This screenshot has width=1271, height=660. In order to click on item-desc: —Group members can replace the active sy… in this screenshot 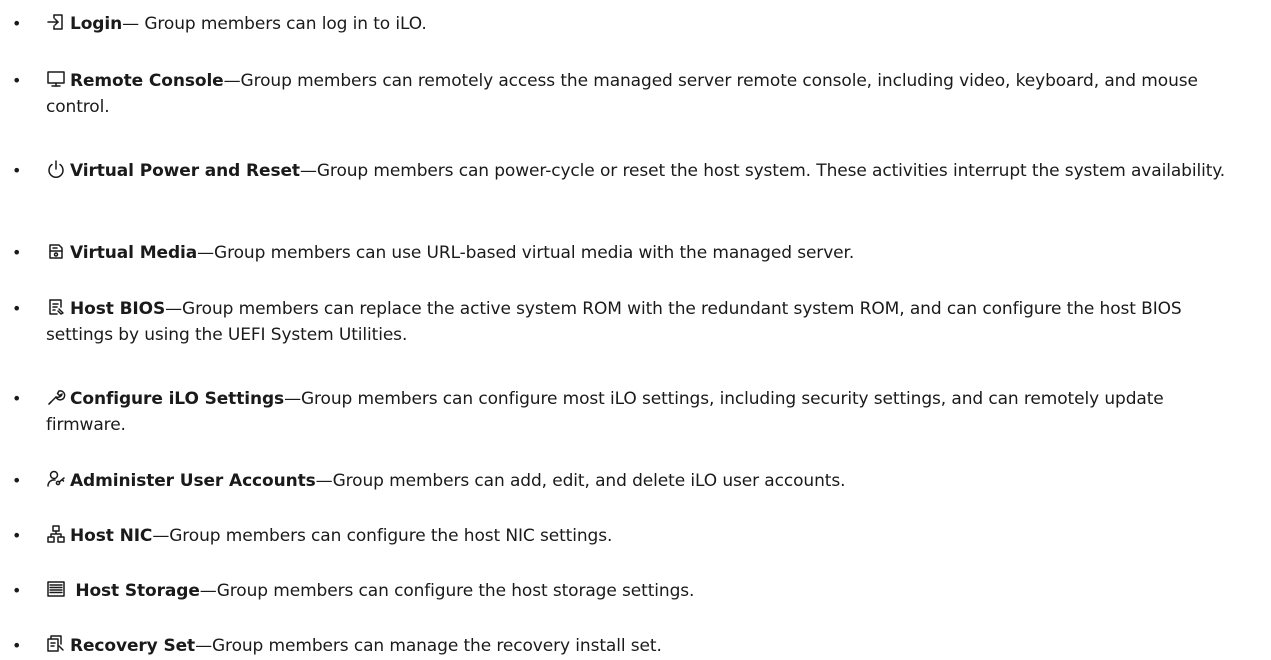, I will do `click(614, 322)`.